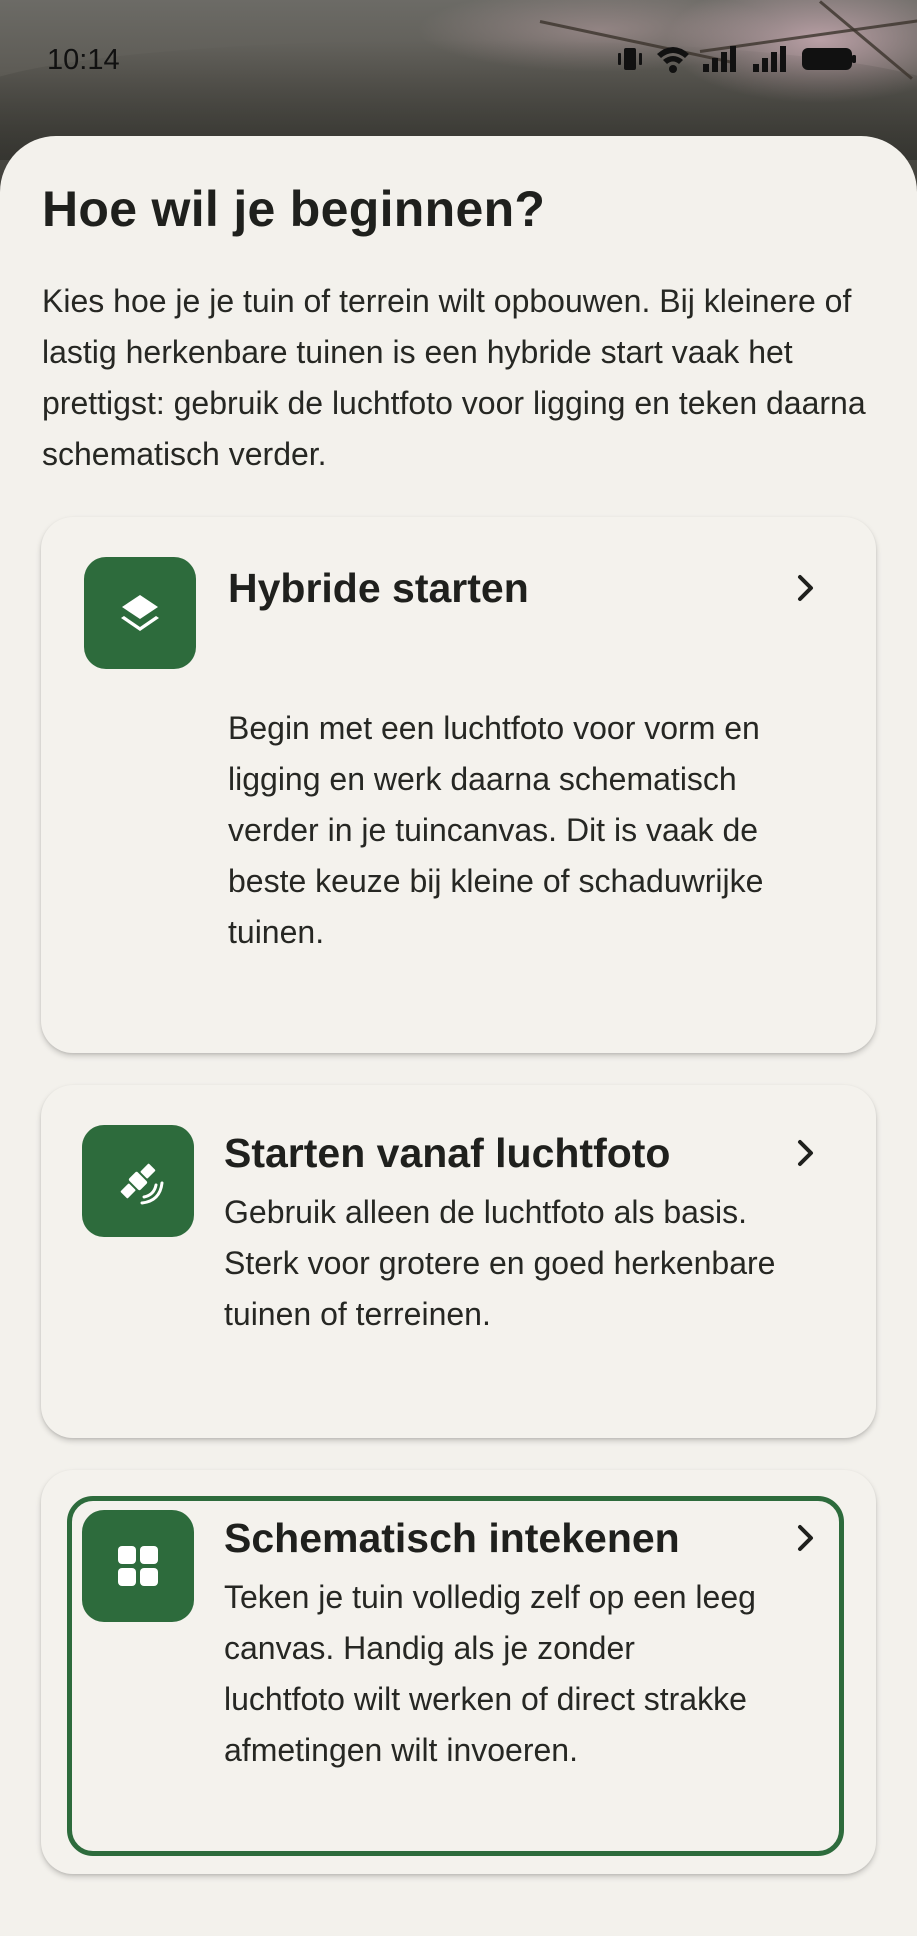  What do you see at coordinates (83, 60) in the screenshot?
I see `status-time: 10:14` at bounding box center [83, 60].